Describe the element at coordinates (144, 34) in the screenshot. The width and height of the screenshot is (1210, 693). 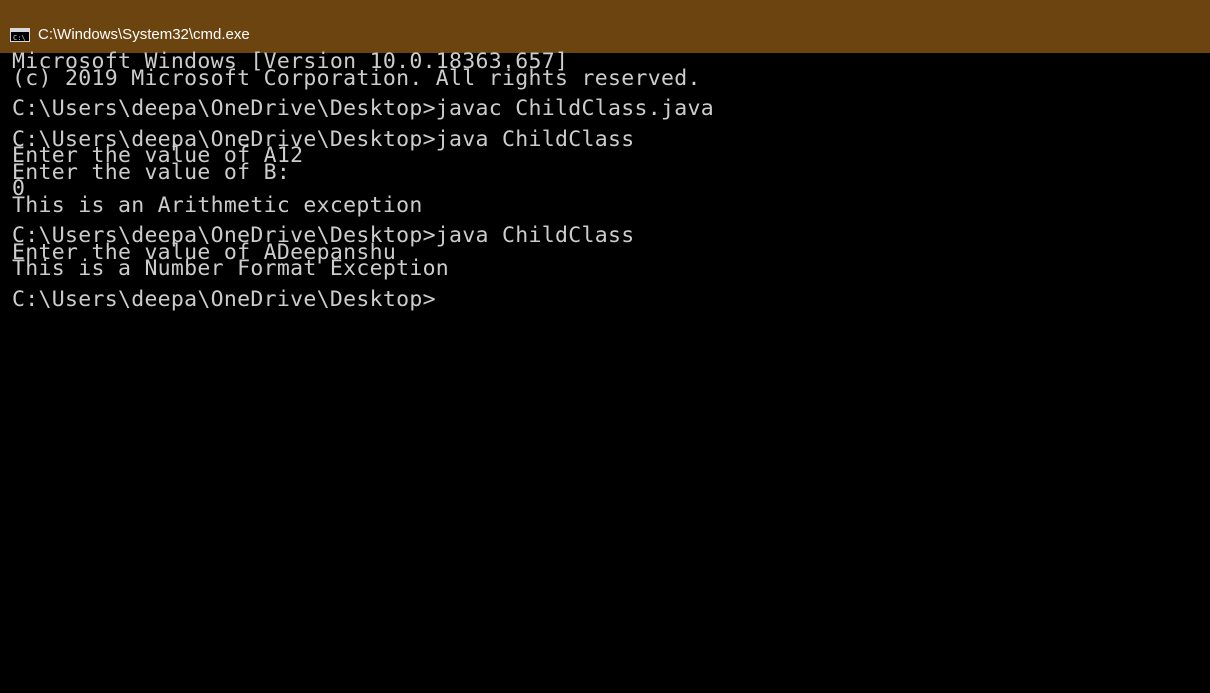
I see `window-title: C:\Windows\System32\cmd.exe` at that location.